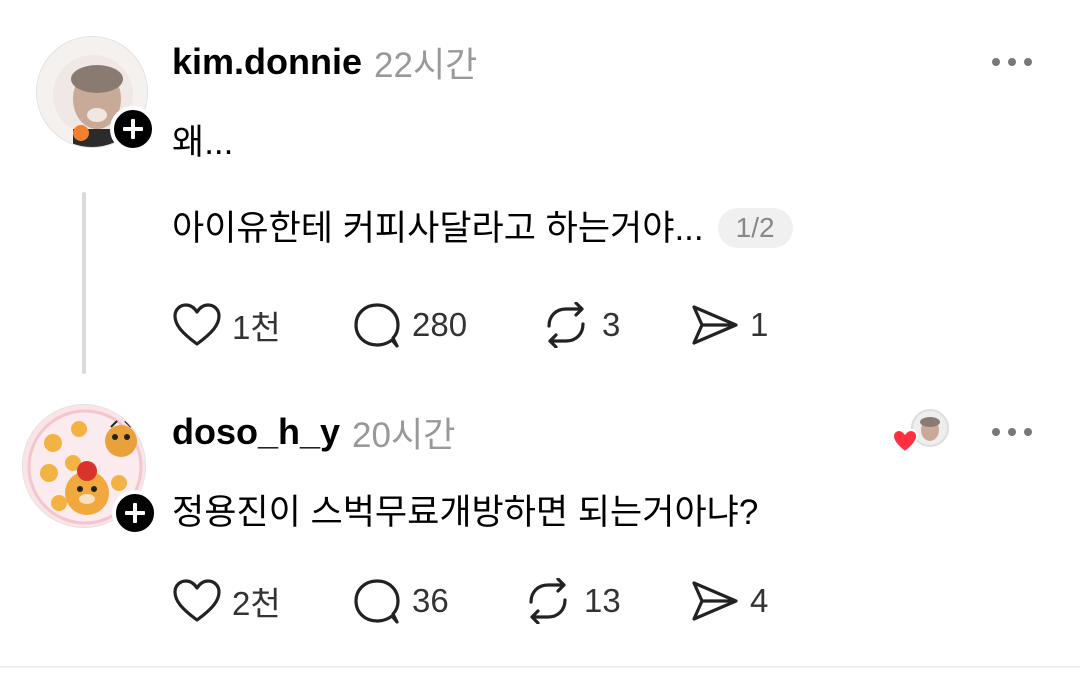  What do you see at coordinates (548, 601) in the screenshot?
I see `repost-arrows-icon` at bounding box center [548, 601].